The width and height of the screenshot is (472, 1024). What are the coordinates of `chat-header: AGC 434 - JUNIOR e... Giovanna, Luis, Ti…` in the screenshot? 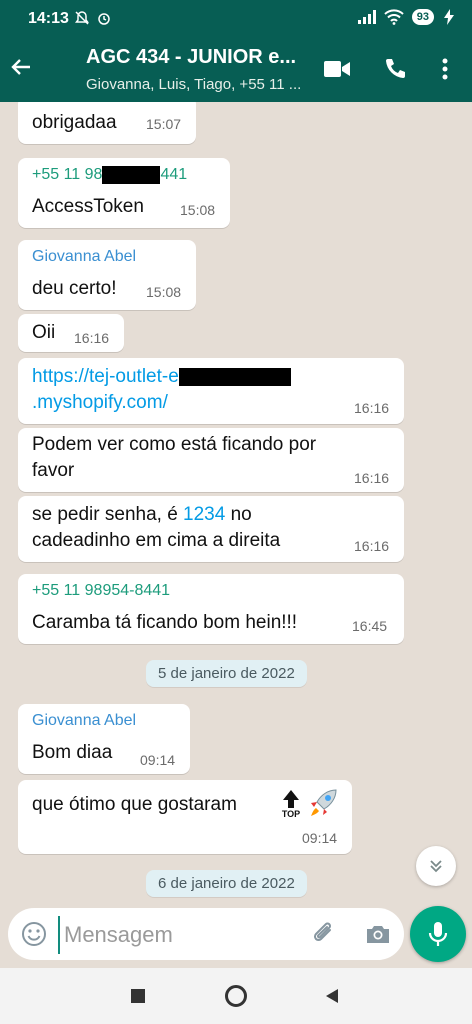 It's located at (236, 69).